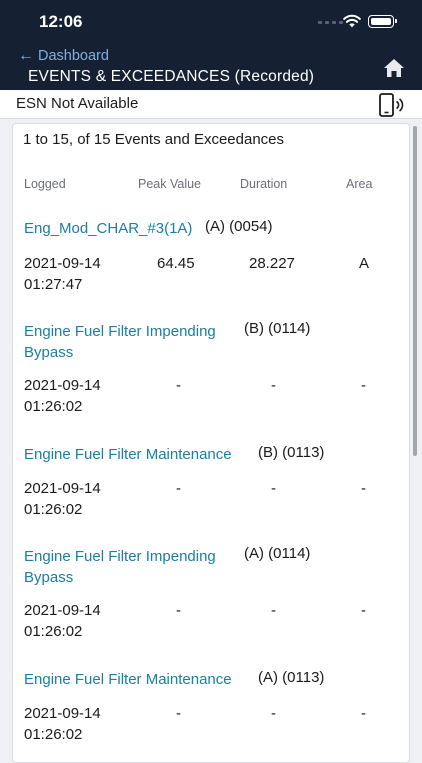 The width and height of the screenshot is (422, 763). What do you see at coordinates (352, 21) in the screenshot?
I see `wifi-icon` at bounding box center [352, 21].